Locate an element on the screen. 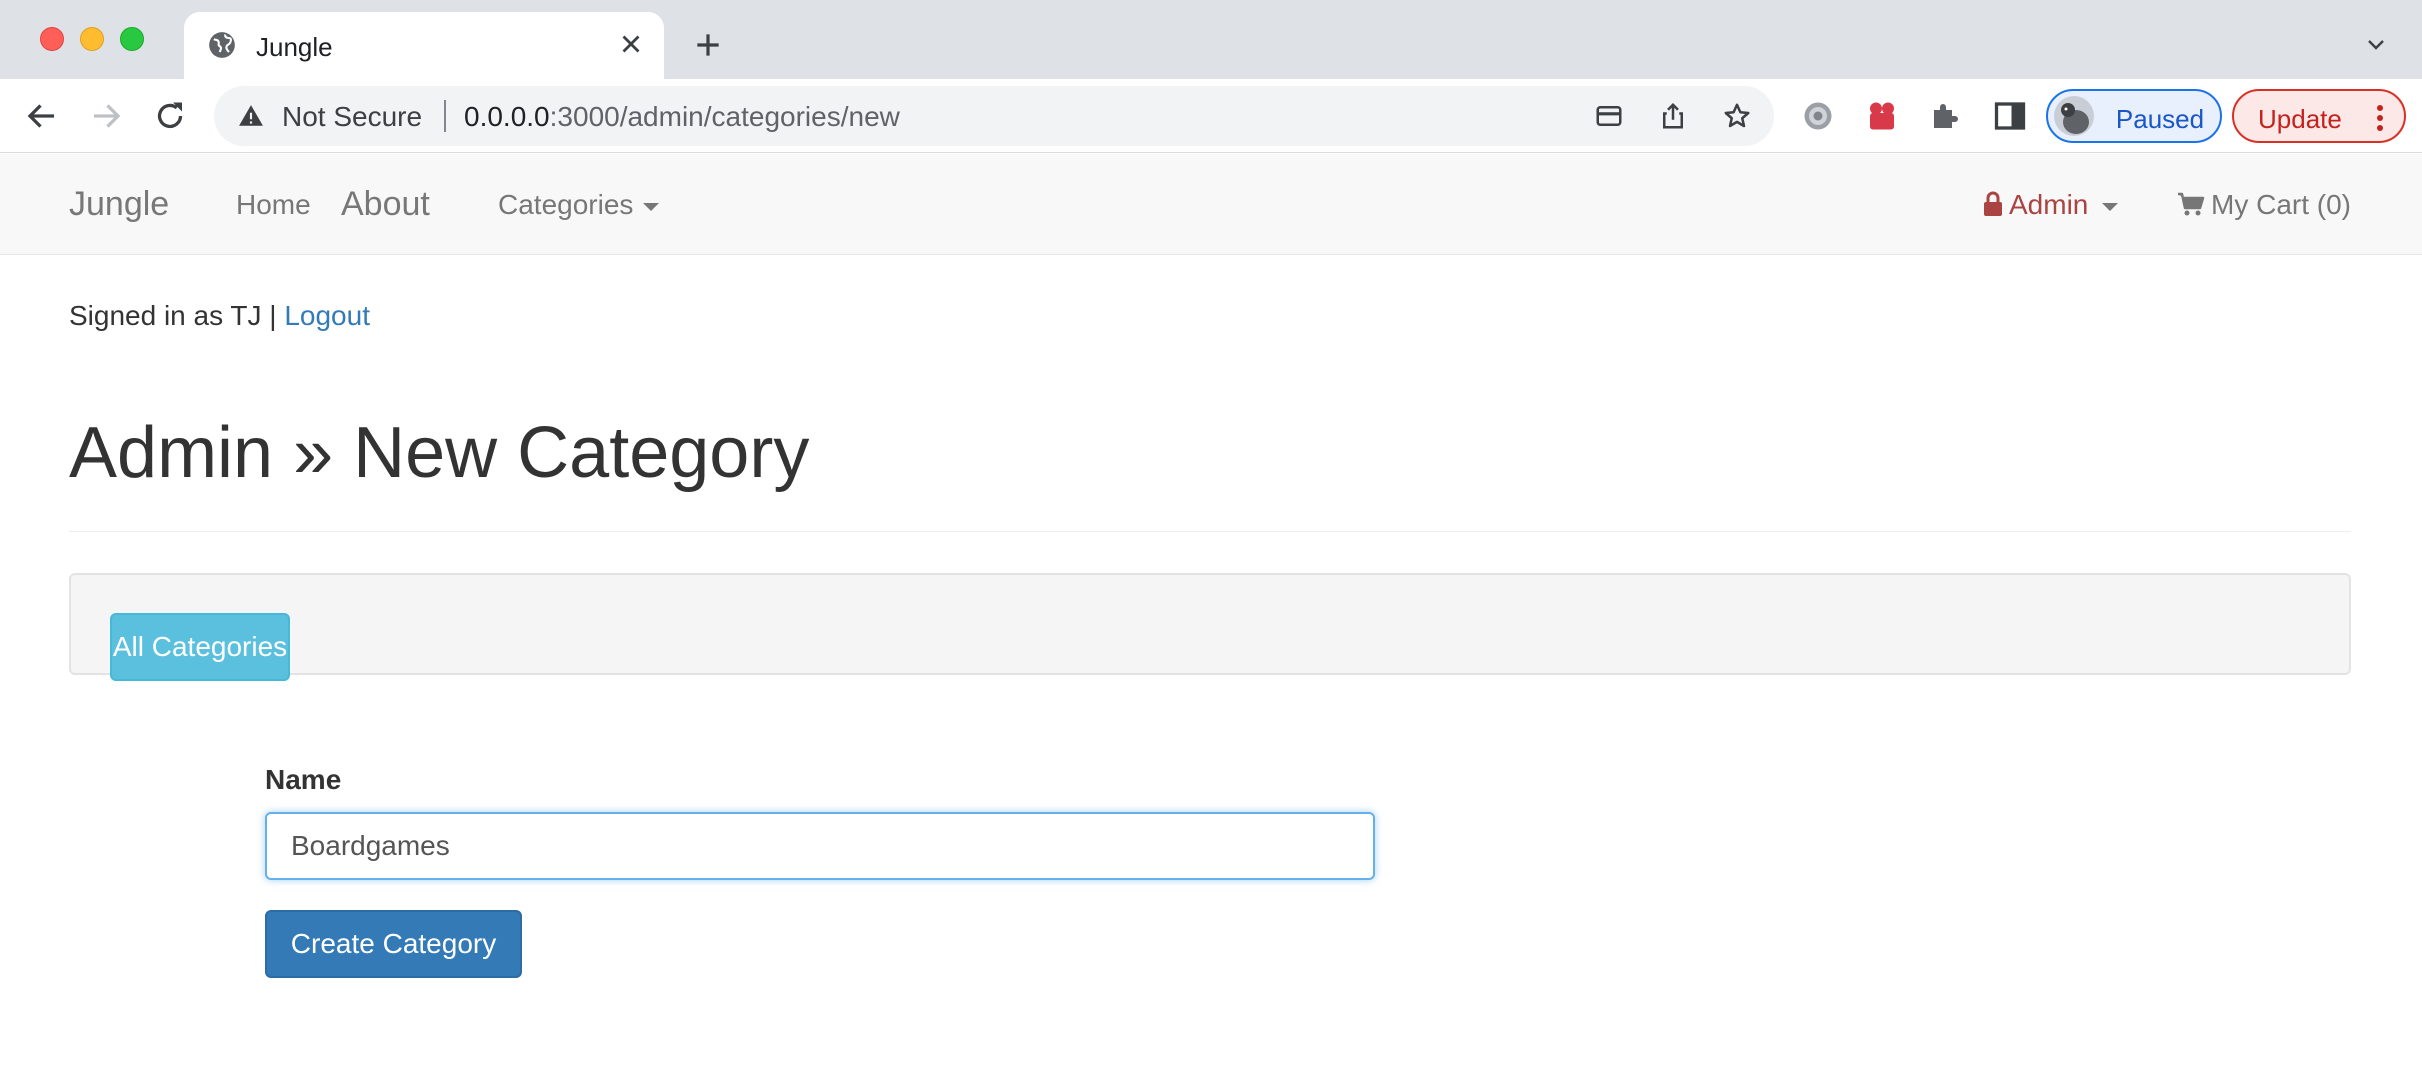 This screenshot has height=1076, width=2422. forward-arrow-icon is located at coordinates (106, 116).